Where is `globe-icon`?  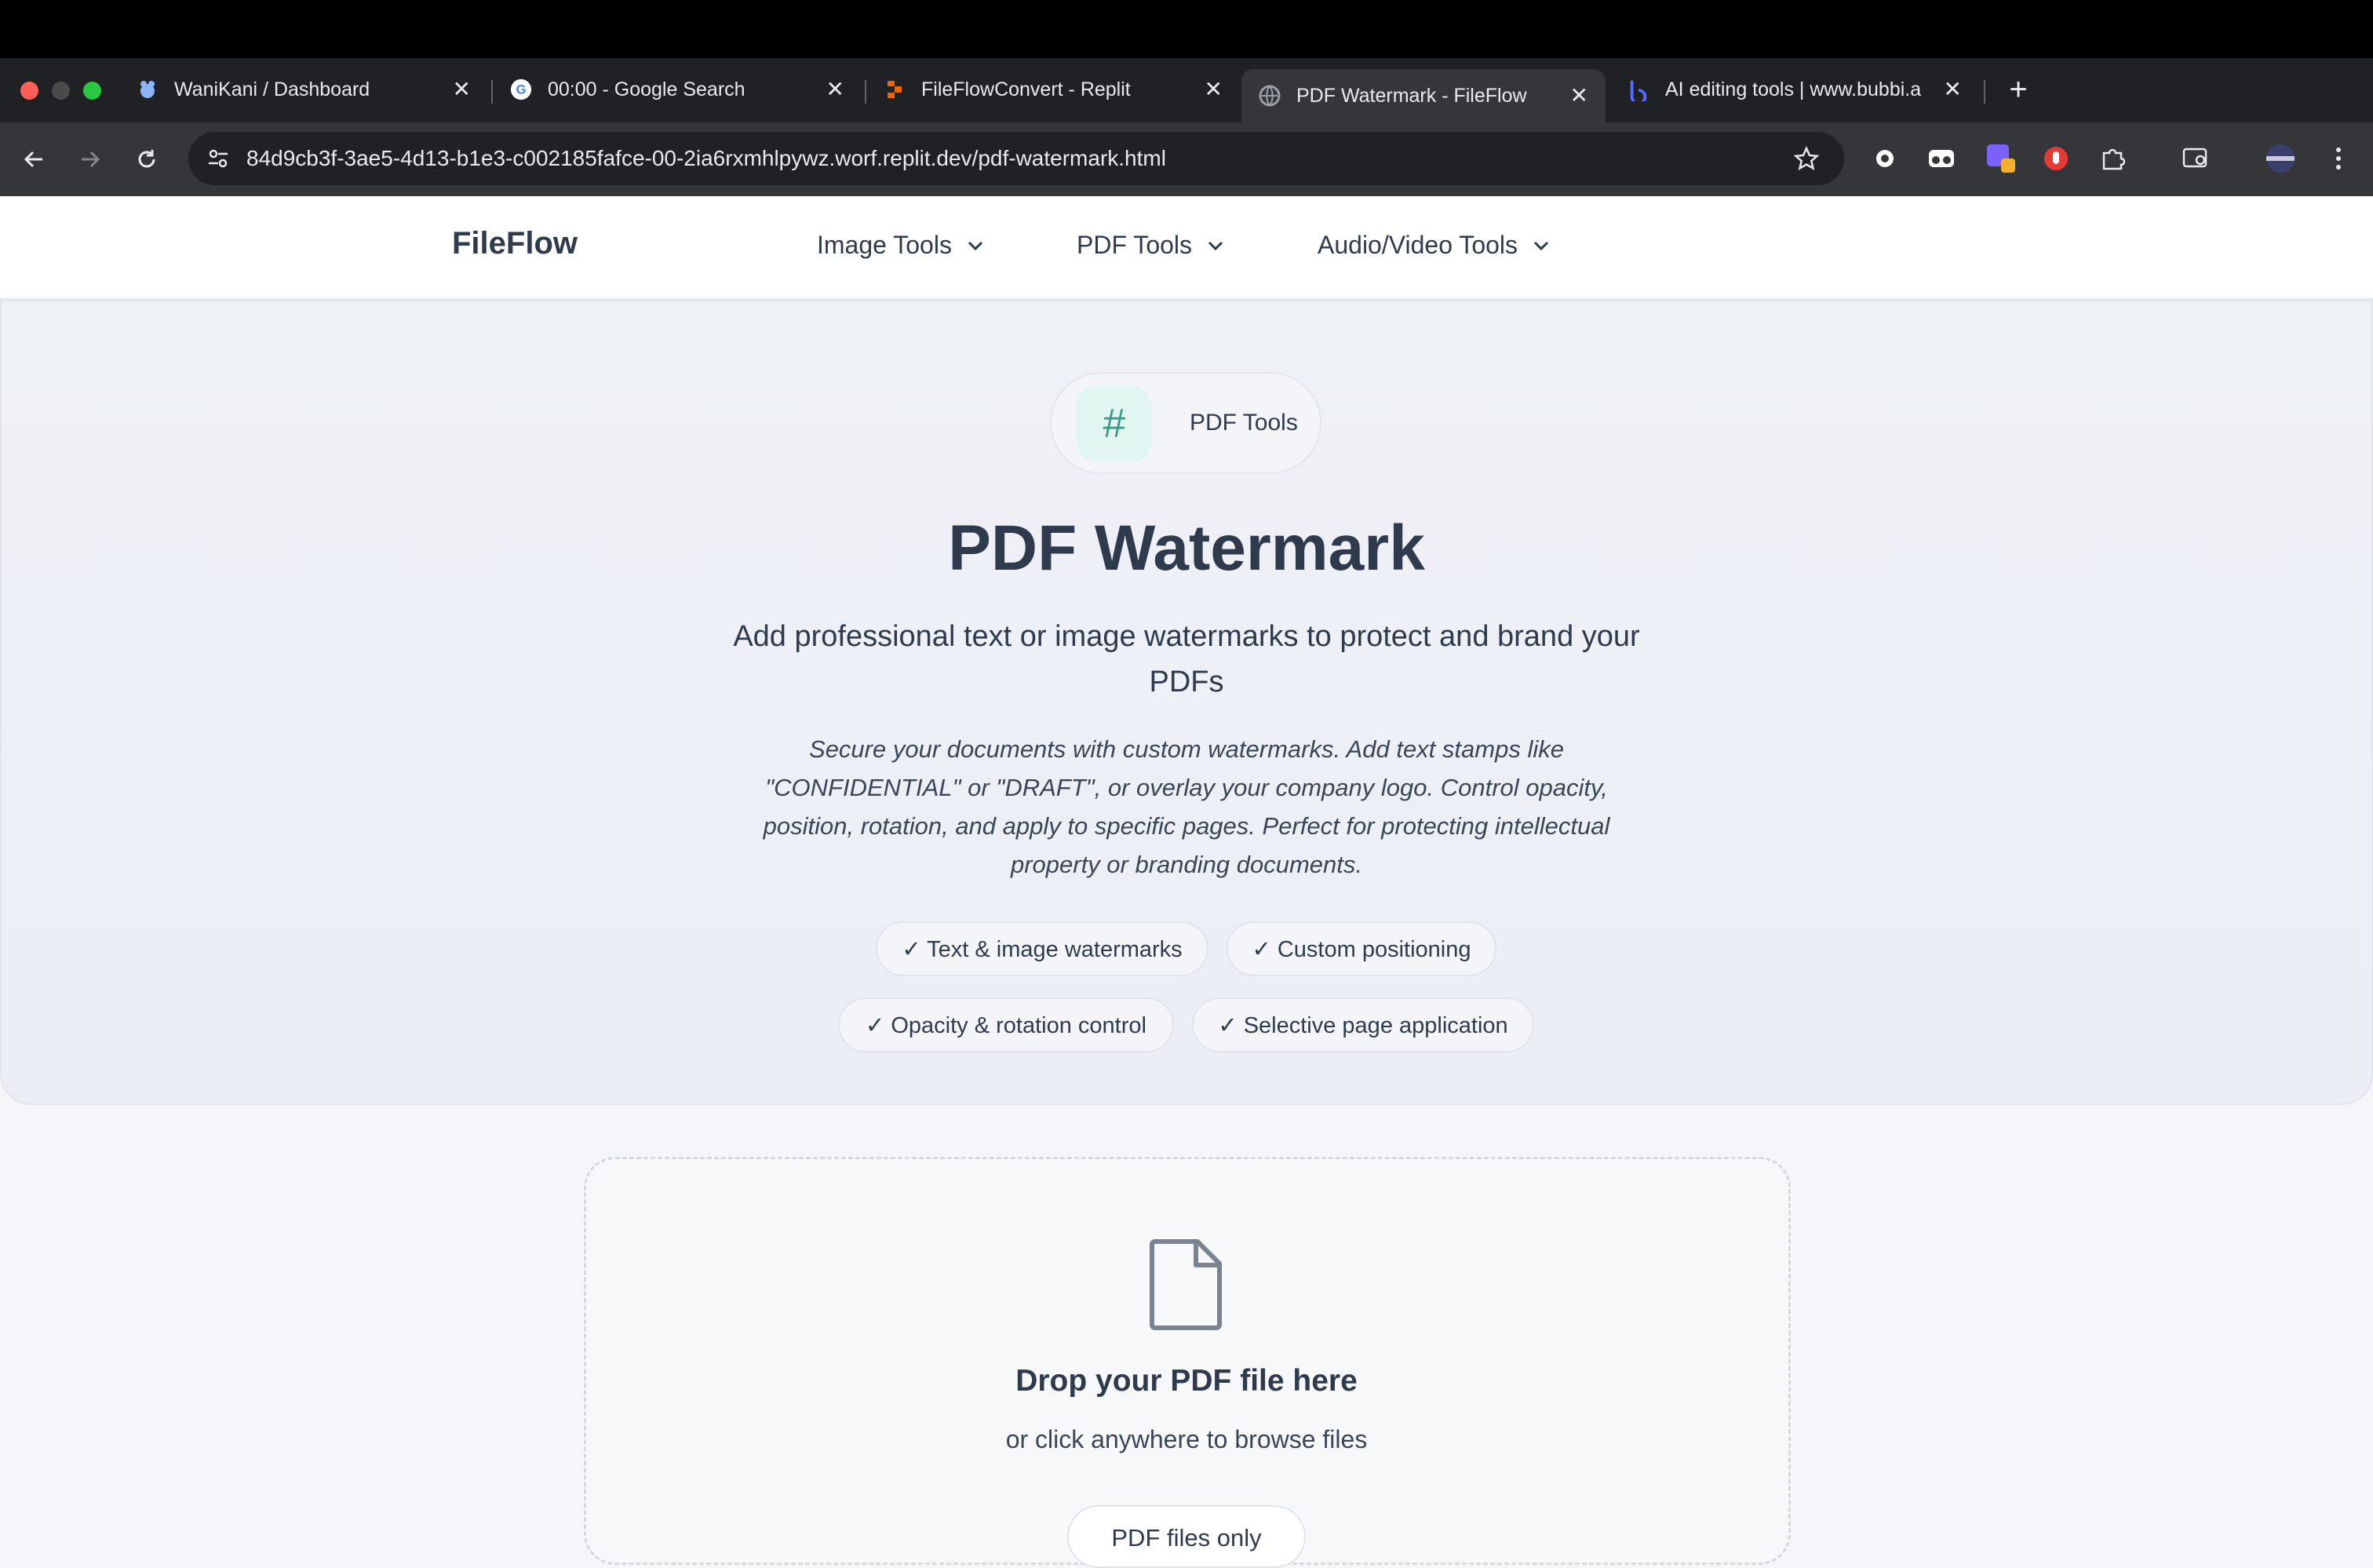 globe-icon is located at coordinates (1270, 96).